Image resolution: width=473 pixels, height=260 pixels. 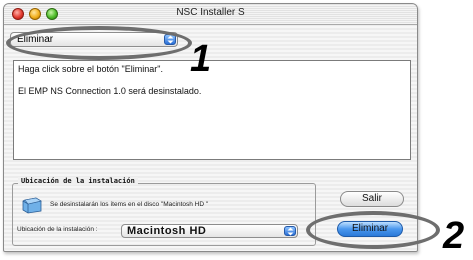 I want to click on location-popup-value: Macintosh HD, so click(x=167, y=231).